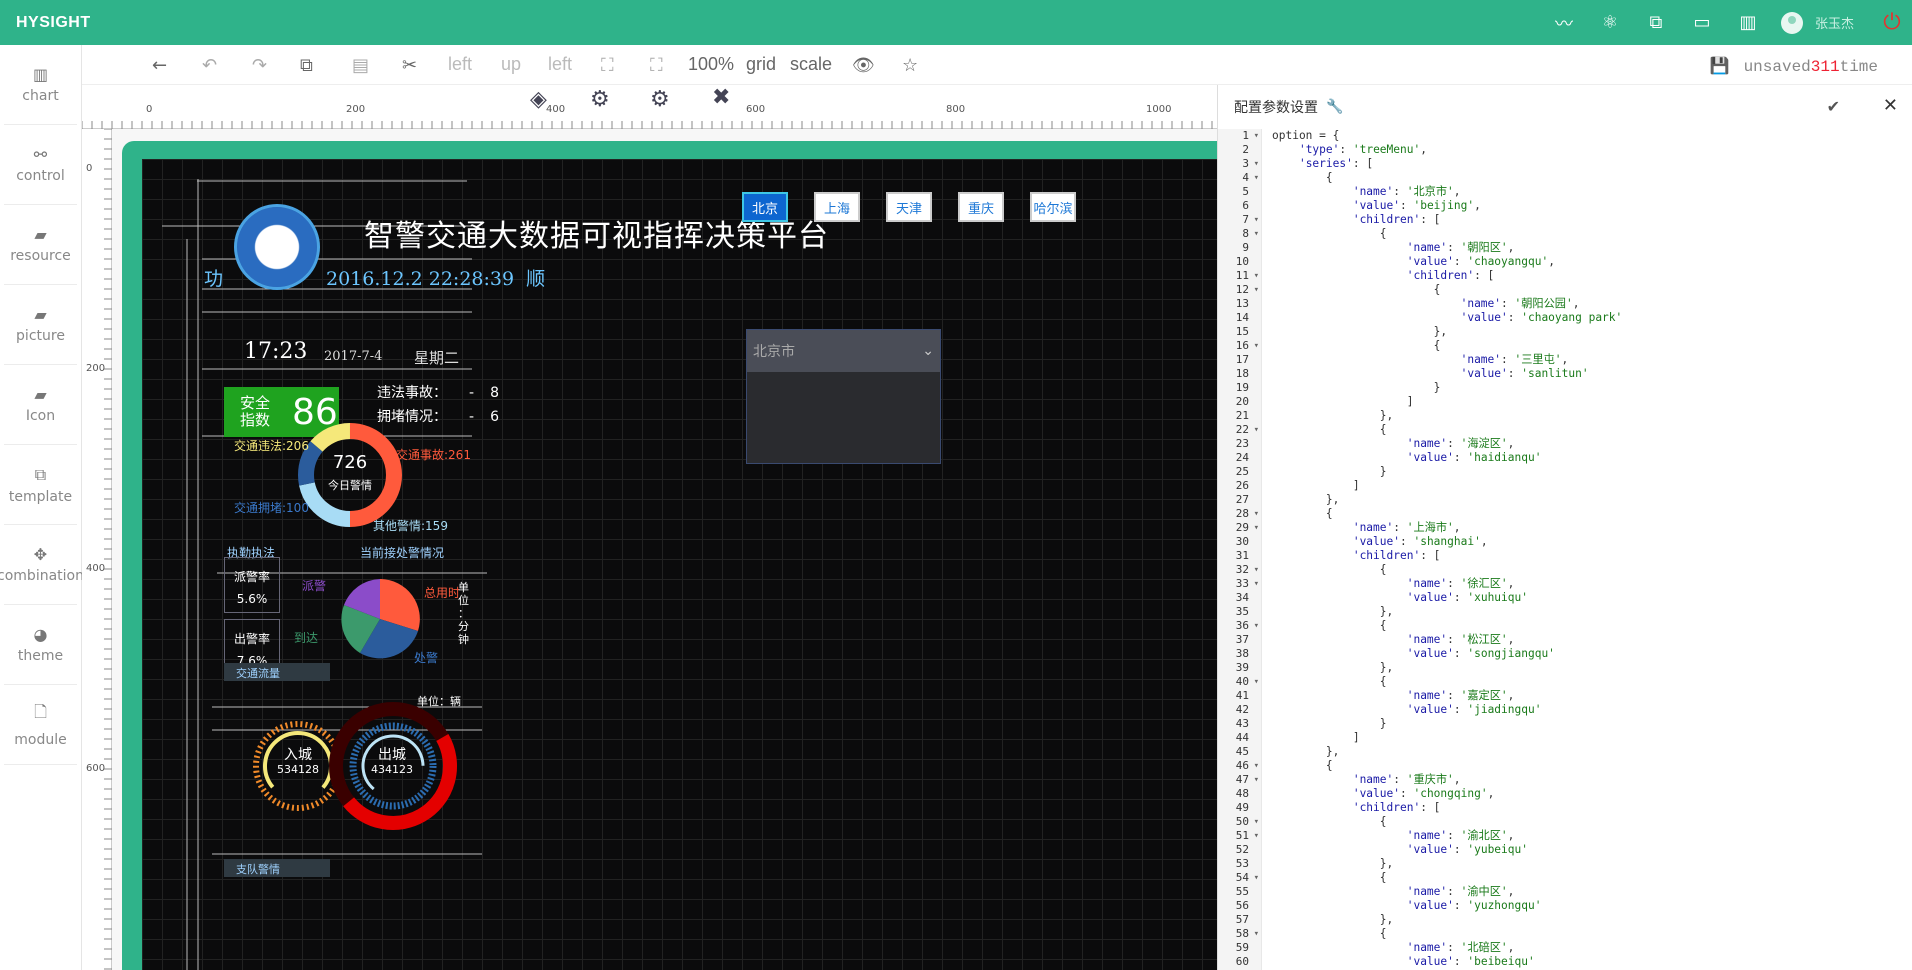 This screenshot has width=1912, height=970. What do you see at coordinates (656, 65) in the screenshot?
I see `resize-icon: ⛶` at bounding box center [656, 65].